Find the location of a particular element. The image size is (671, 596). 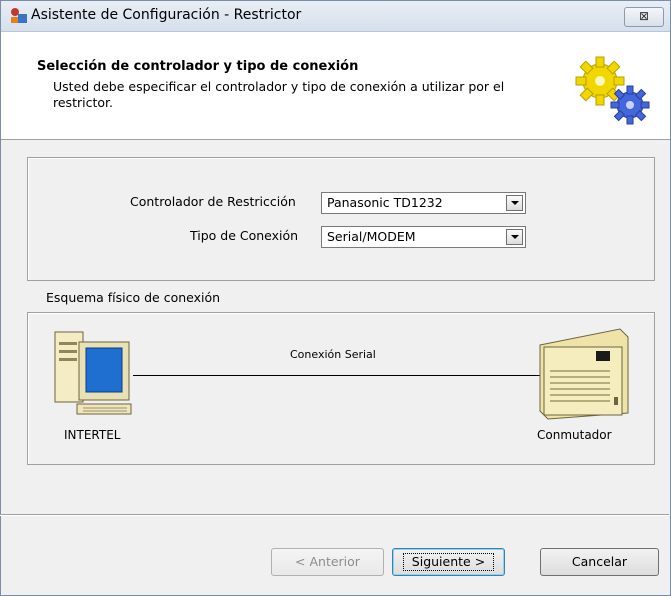

window-title: Asistente de Configuración - Restrictor is located at coordinates (166, 15).